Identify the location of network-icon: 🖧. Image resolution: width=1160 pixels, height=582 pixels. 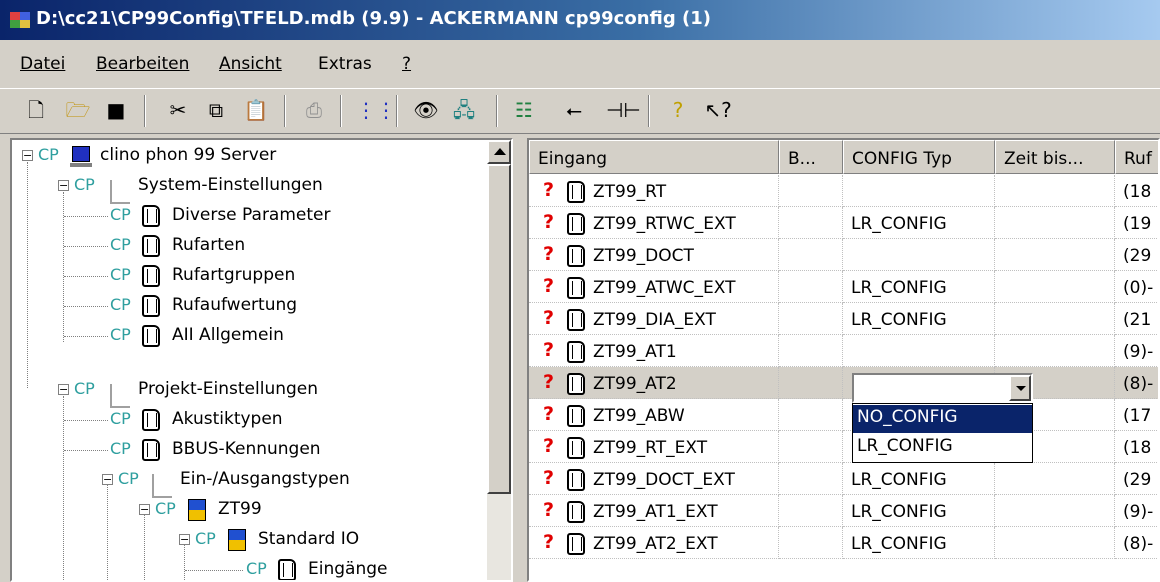
(464, 110).